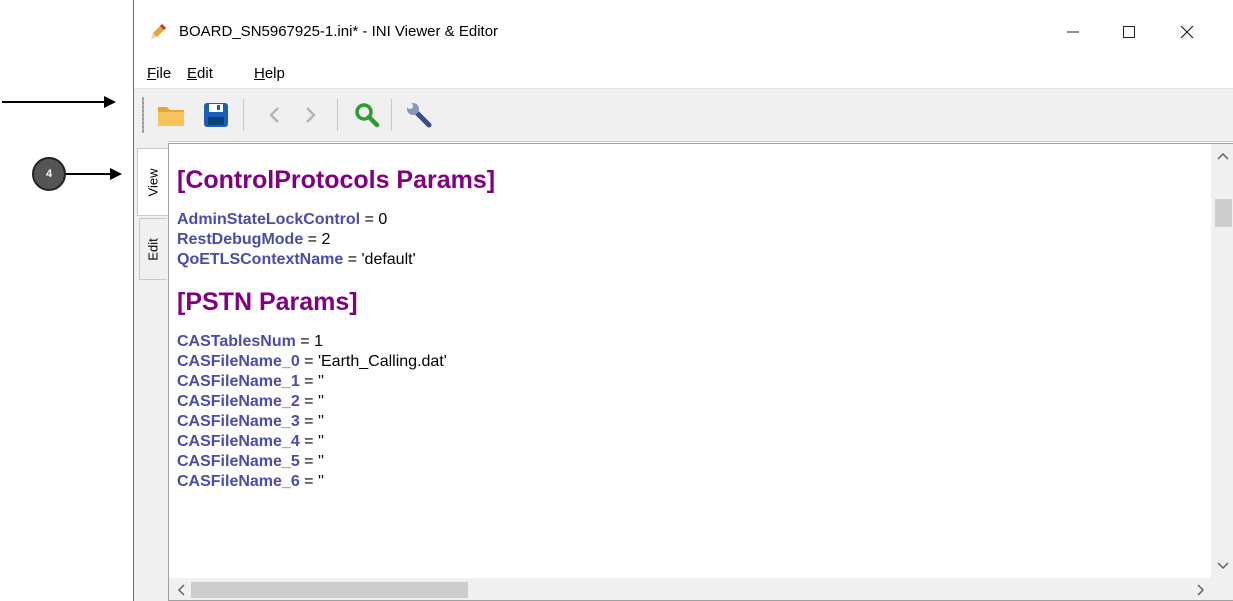 This screenshot has width=1233, height=601. What do you see at coordinates (274, 73) in the screenshot?
I see `menu-help-label: elp` at bounding box center [274, 73].